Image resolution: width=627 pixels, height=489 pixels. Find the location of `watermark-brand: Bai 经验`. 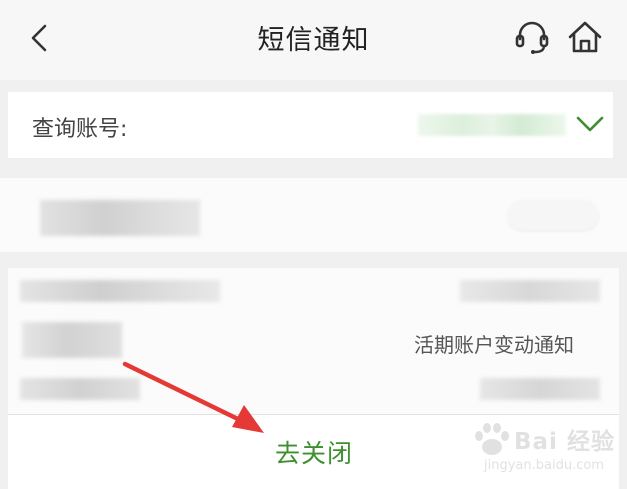

watermark-brand: Bai 经验 is located at coordinates (564, 442).